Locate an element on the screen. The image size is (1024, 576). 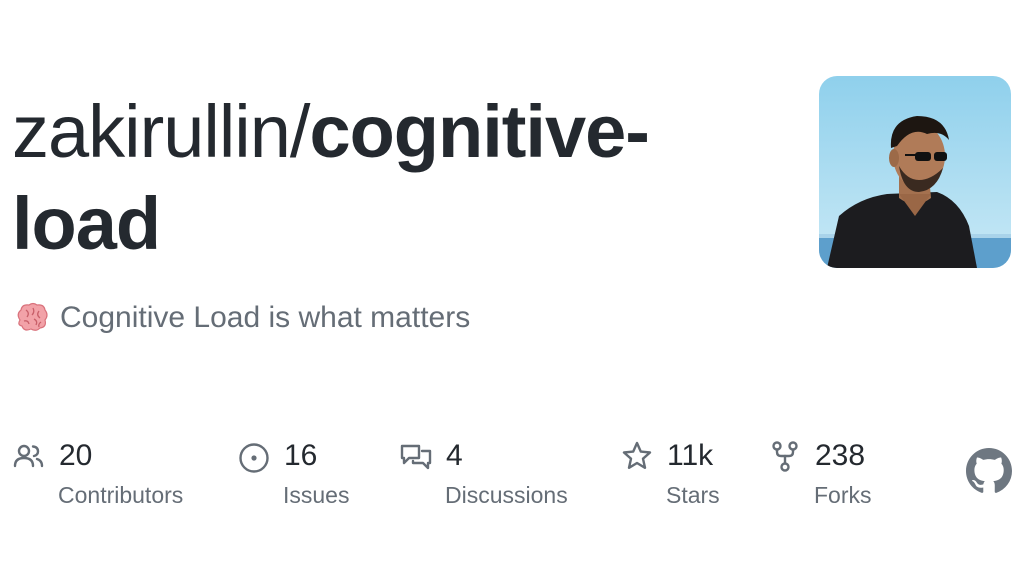
repo-name: cognitive- is located at coordinates (479, 131).